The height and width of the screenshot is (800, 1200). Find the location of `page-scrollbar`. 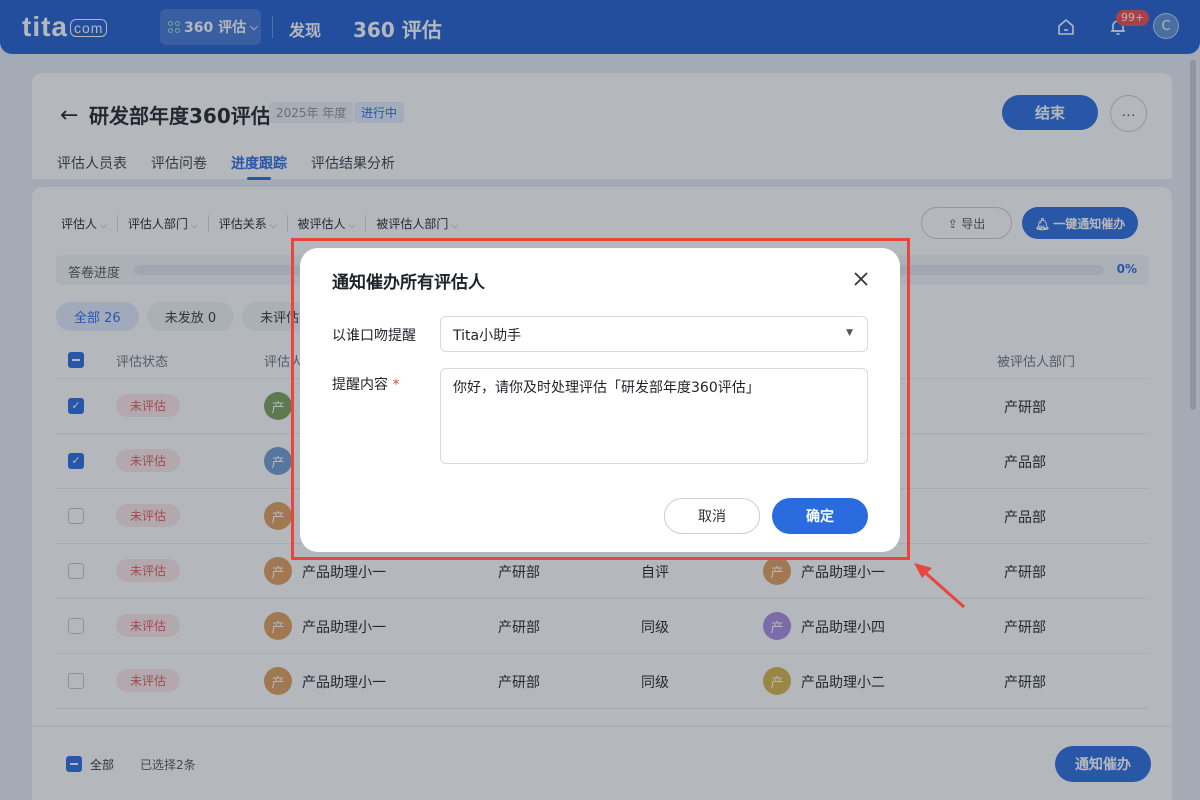

page-scrollbar is located at coordinates (1193, 235).